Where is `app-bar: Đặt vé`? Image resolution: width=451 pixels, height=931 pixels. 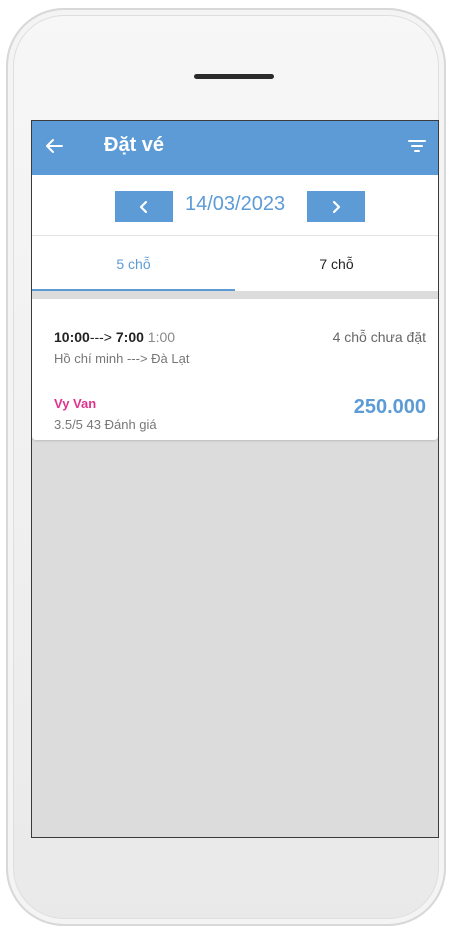
app-bar: Đặt vé is located at coordinates (235, 148).